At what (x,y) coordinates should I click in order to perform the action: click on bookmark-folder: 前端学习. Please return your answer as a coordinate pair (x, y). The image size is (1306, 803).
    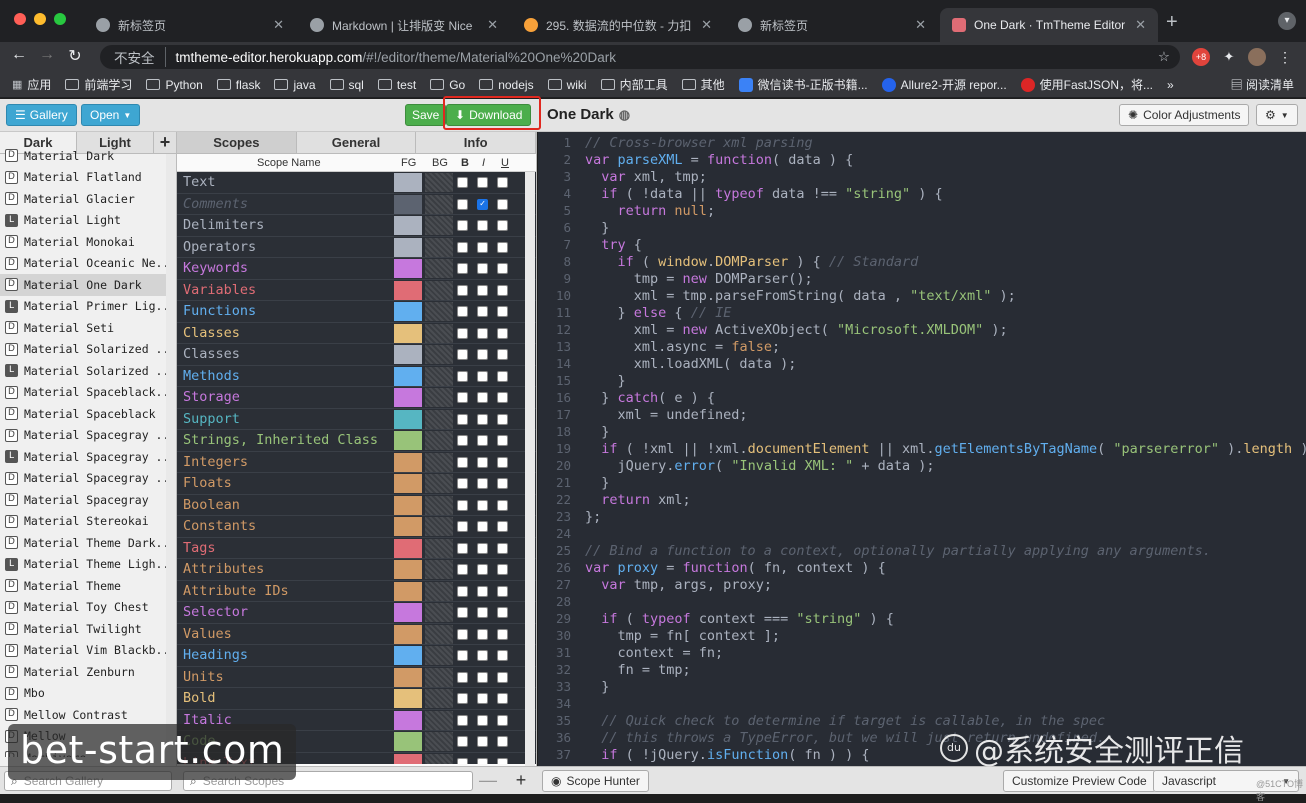
    Looking at the image, I should click on (98, 84).